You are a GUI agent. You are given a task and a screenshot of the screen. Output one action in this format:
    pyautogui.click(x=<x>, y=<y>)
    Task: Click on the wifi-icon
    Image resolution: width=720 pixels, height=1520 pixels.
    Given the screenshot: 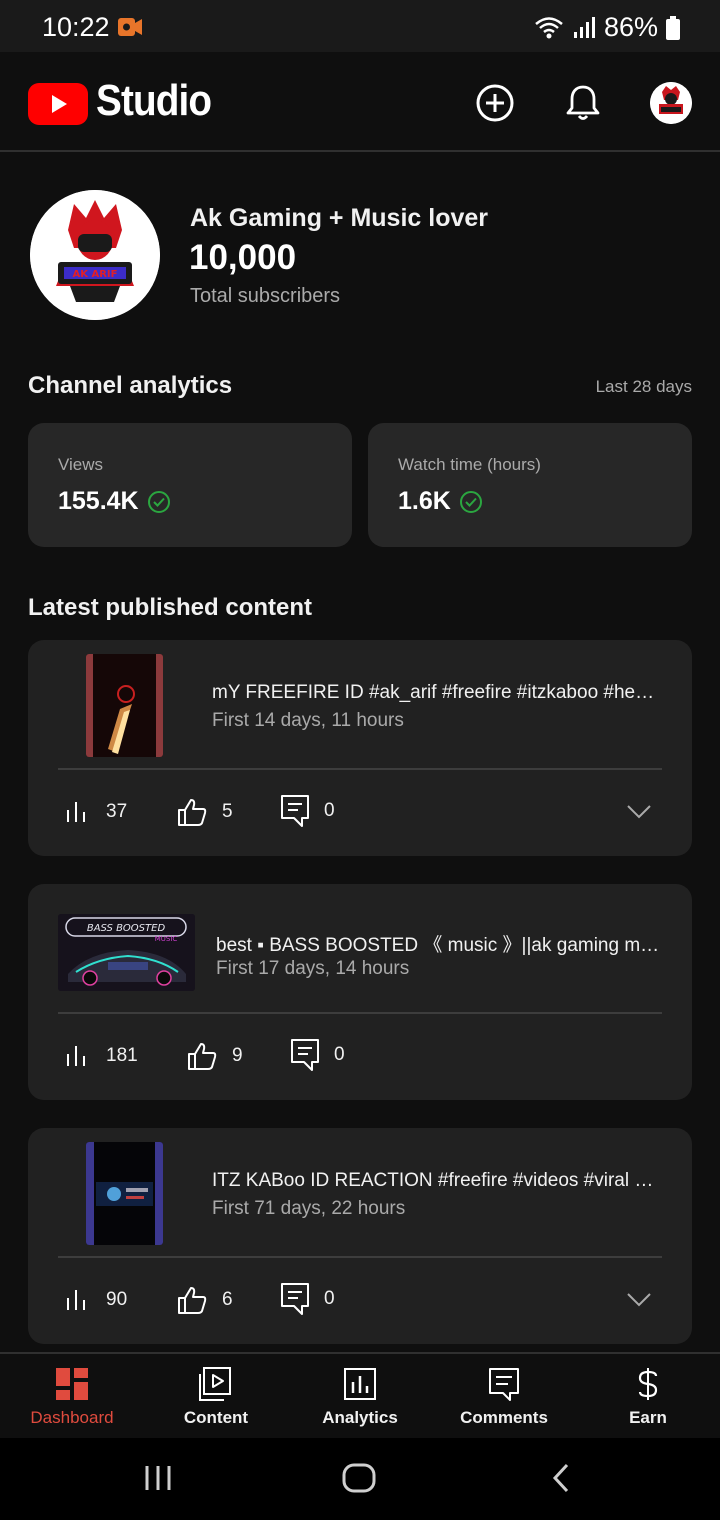 What is the action you would take?
    pyautogui.click(x=549, y=27)
    